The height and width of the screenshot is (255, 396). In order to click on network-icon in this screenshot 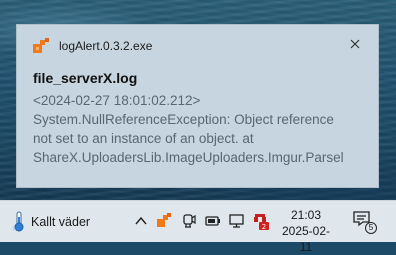, I will do `click(237, 221)`.